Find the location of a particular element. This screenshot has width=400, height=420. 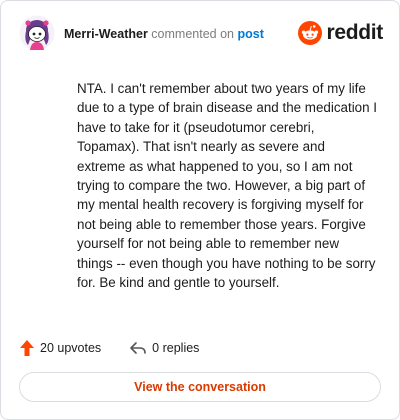

snoo-avatar-icon is located at coordinates (37, 33).